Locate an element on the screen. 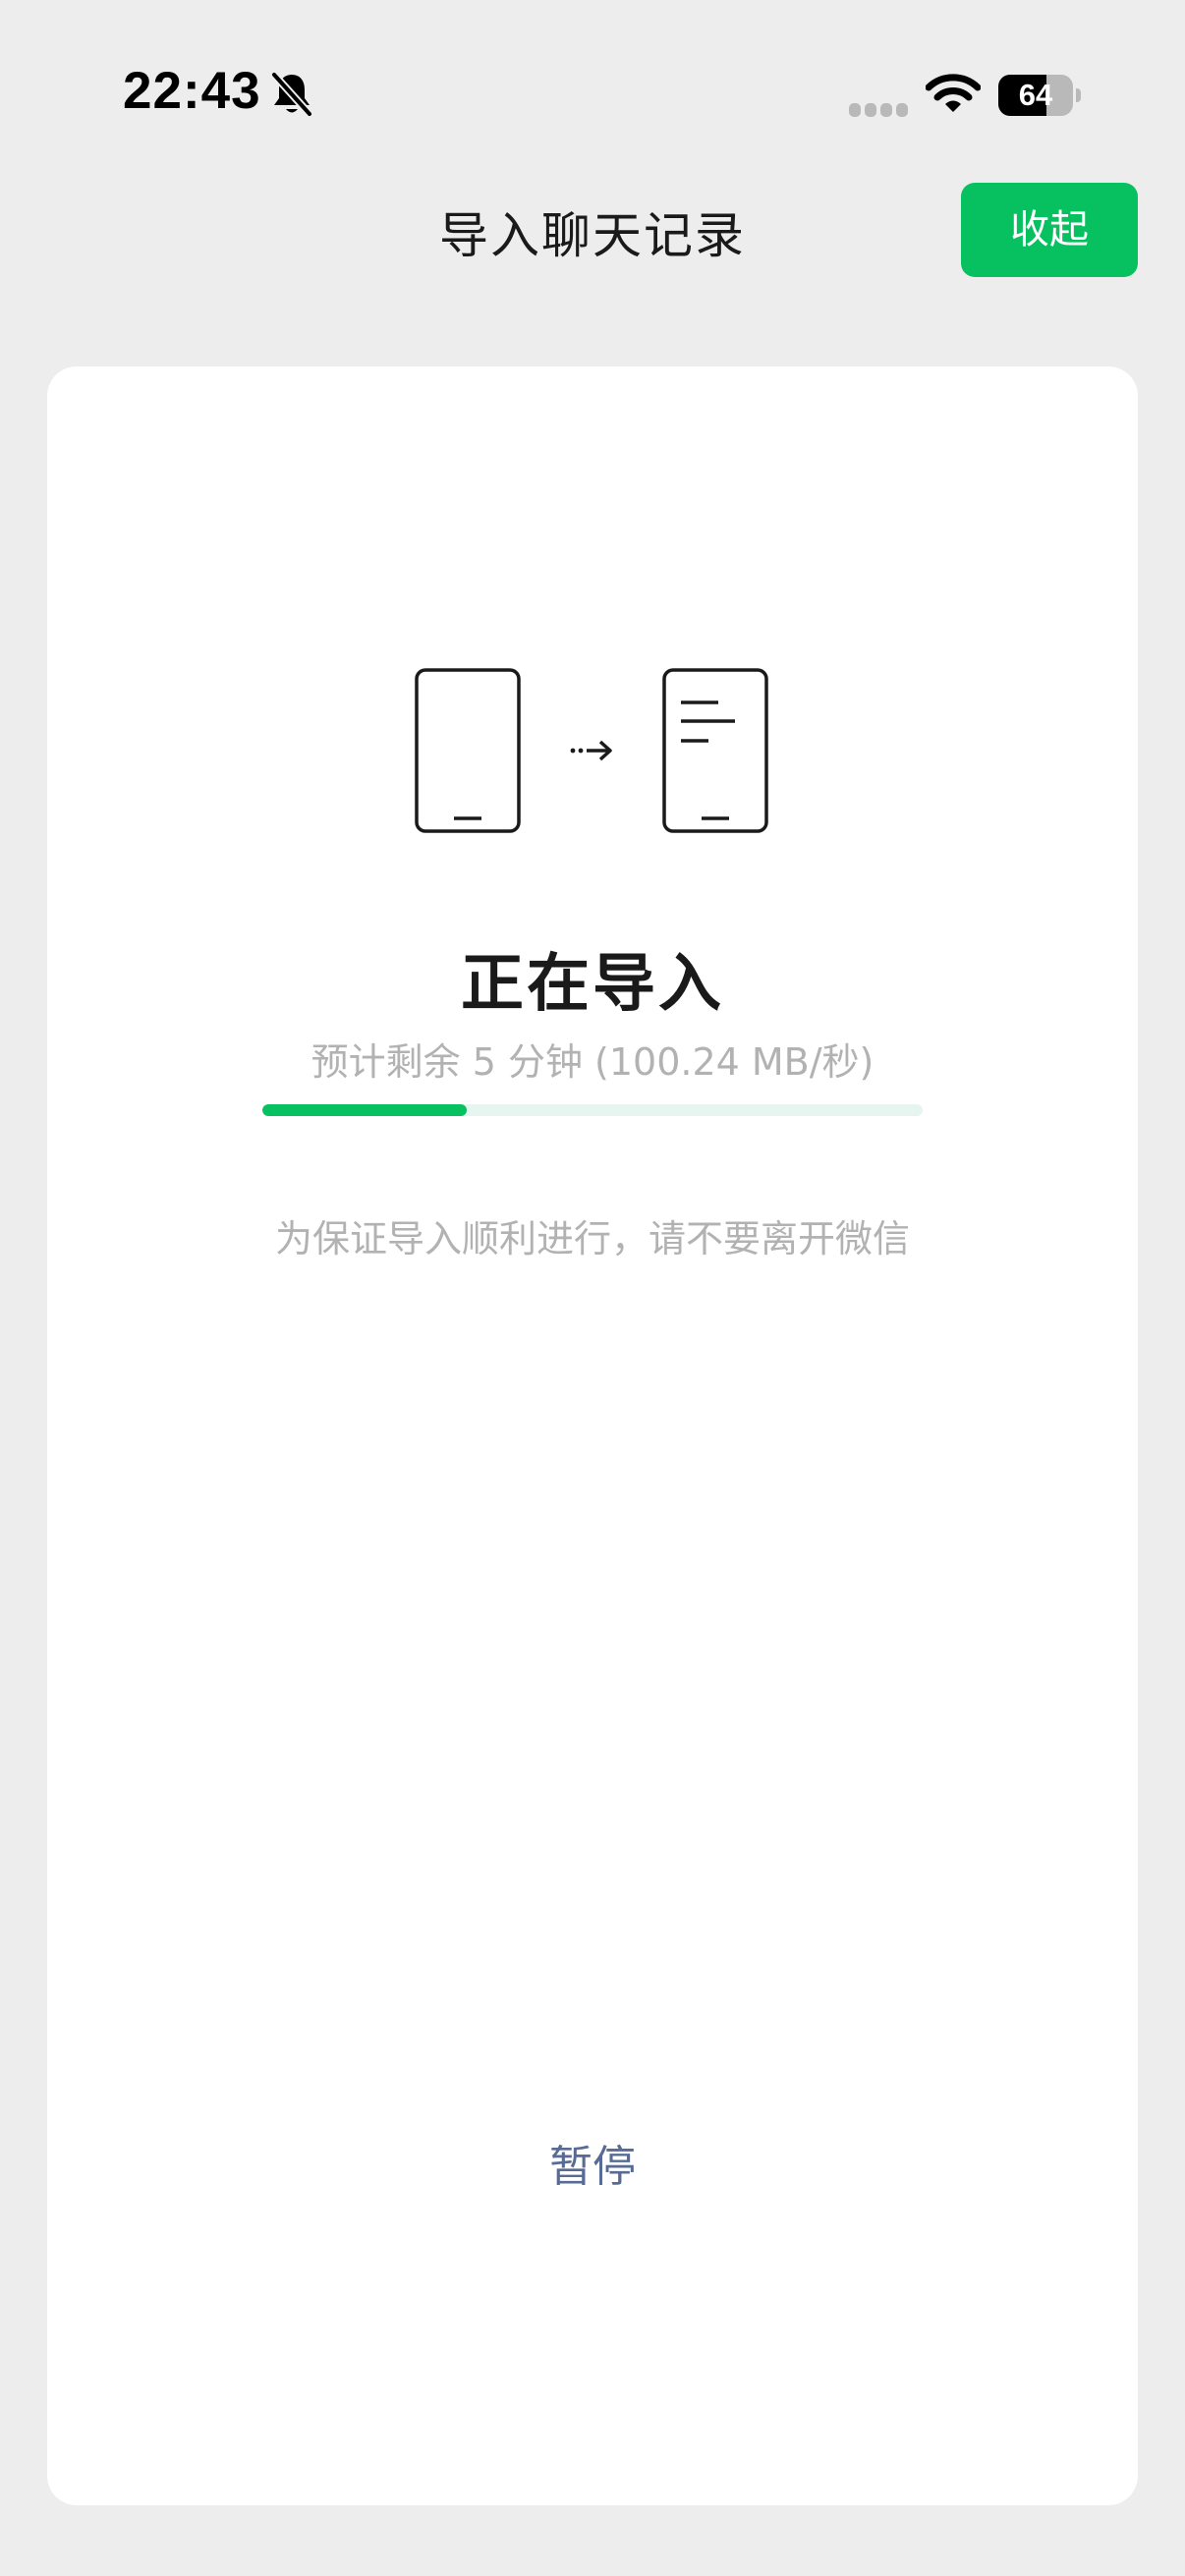  stay-in-app-notice: 为保证导入顺利进行，请不要离开微信 is located at coordinates (592, 1238).